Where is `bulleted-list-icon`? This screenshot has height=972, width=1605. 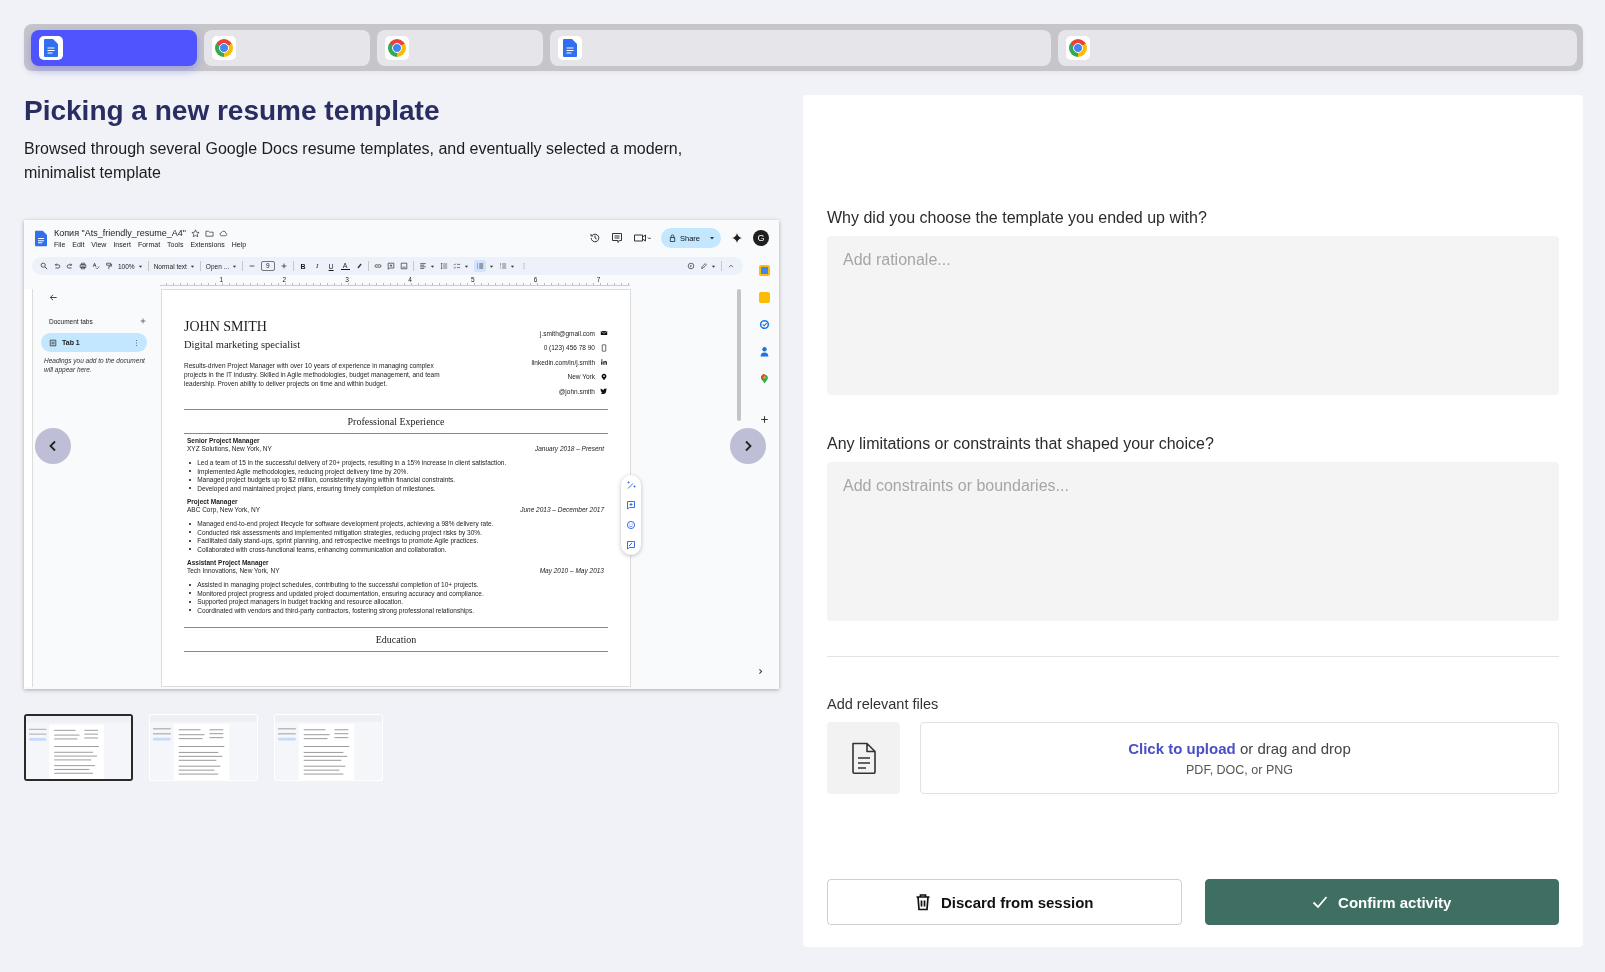 bulleted-list-icon is located at coordinates (479, 266).